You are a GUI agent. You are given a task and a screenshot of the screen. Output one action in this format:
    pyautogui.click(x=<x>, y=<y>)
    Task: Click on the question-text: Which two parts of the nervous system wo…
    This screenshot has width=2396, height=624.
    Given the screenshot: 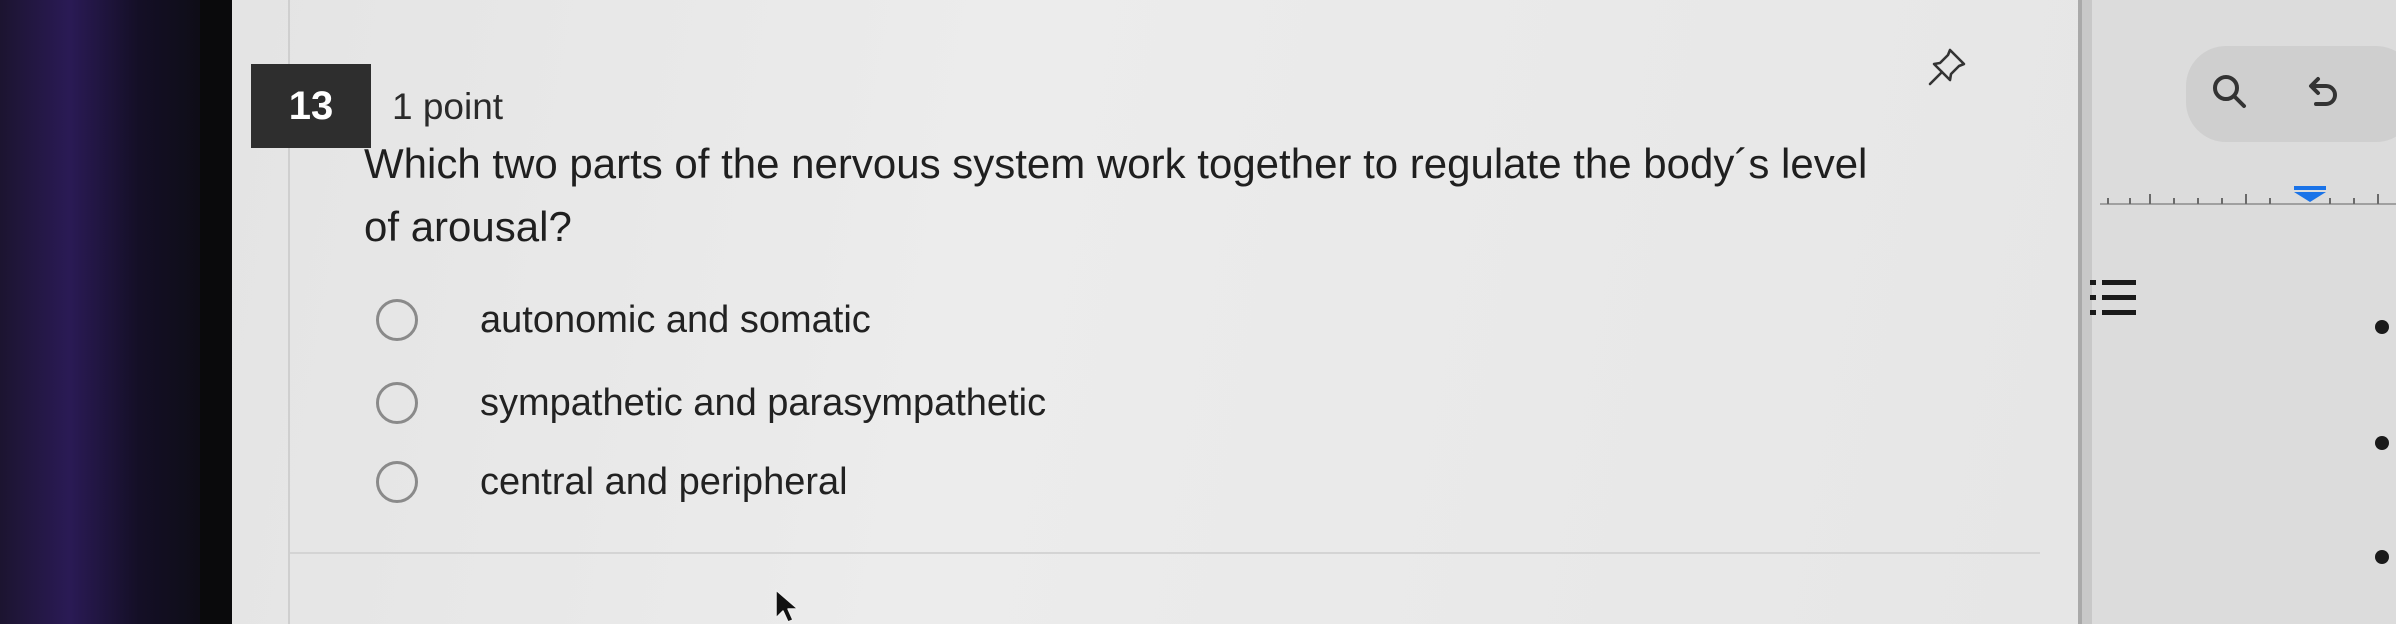 What is the action you would take?
    pyautogui.click(x=1116, y=195)
    